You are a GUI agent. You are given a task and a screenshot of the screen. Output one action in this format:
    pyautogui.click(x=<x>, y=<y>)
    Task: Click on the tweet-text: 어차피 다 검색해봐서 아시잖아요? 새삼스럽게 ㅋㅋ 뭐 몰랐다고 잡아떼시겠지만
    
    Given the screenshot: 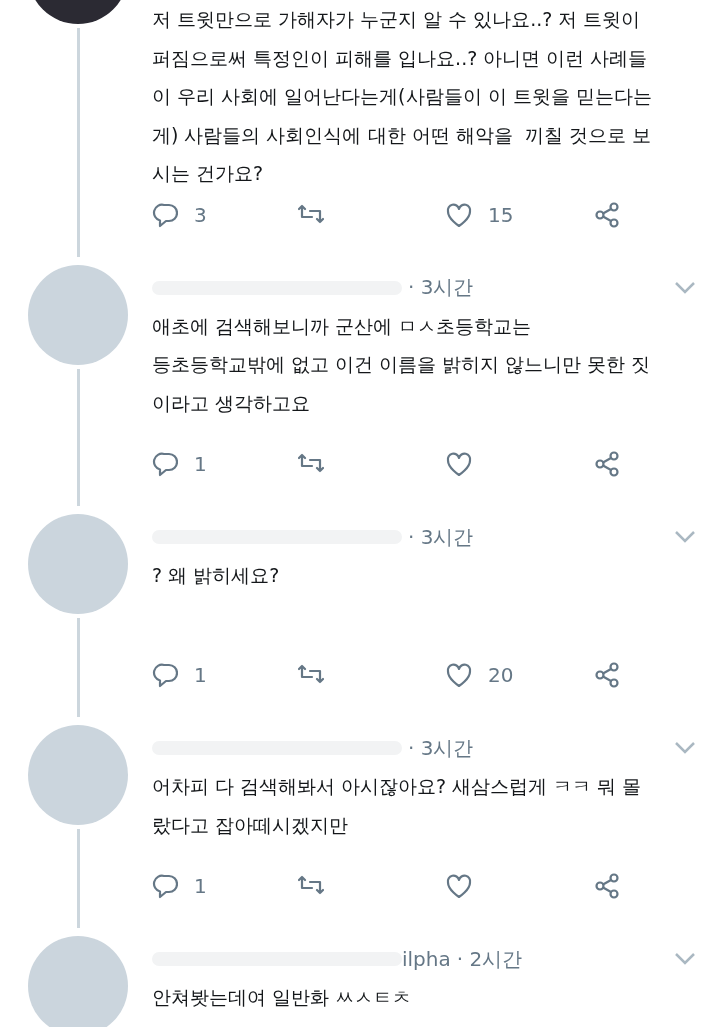 What is the action you would take?
    pyautogui.click(x=397, y=806)
    